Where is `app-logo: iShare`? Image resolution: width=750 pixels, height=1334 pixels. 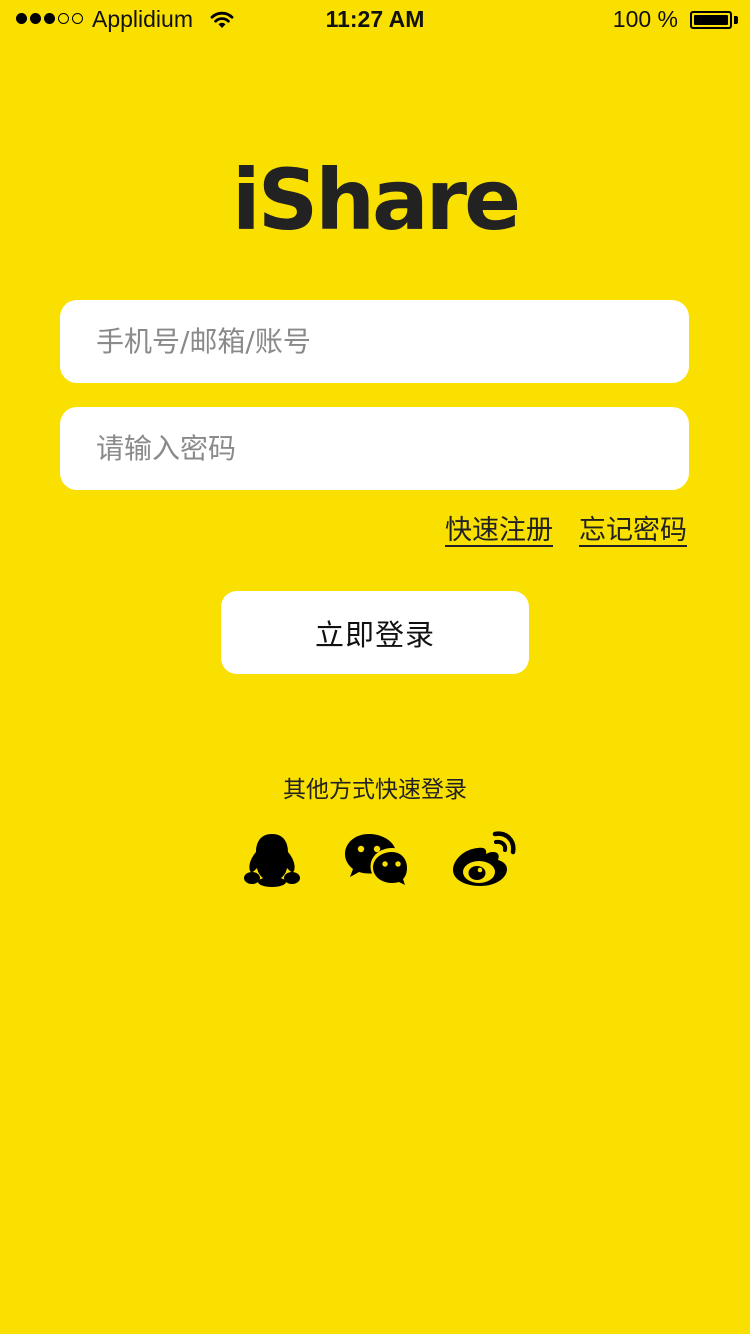 app-logo: iShare is located at coordinates (376, 200).